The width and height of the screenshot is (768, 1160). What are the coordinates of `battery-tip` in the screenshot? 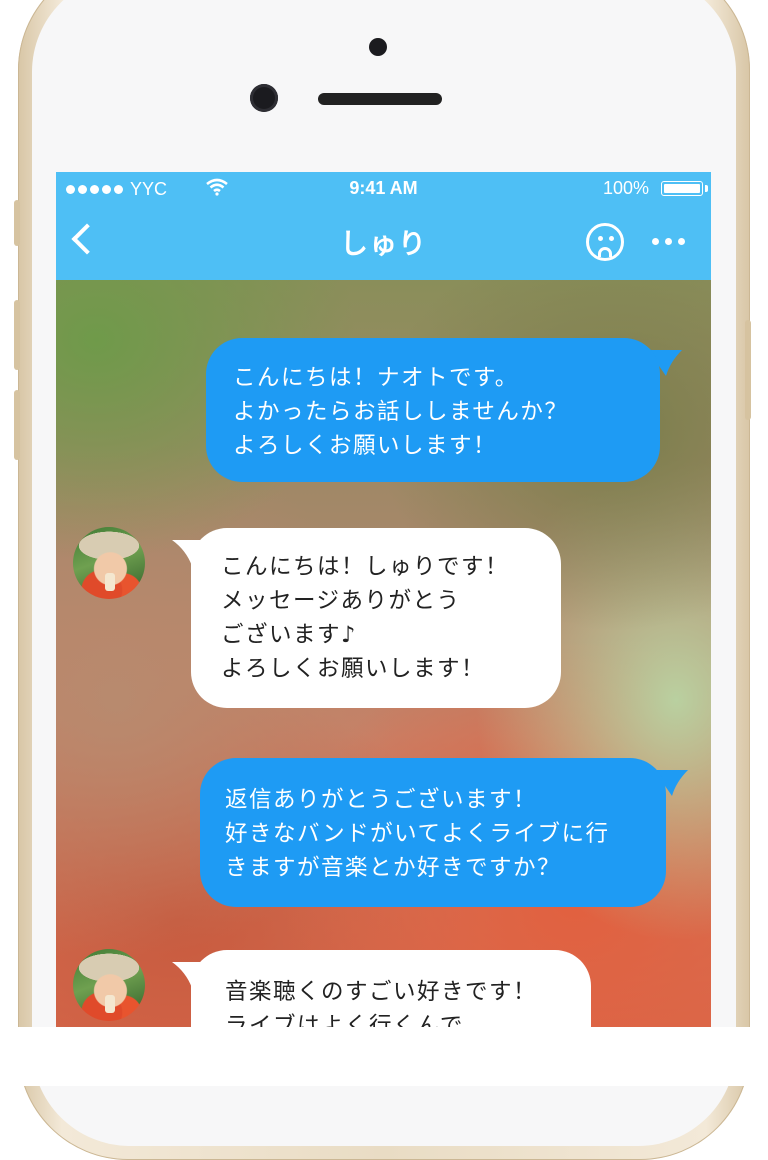 It's located at (706, 188).